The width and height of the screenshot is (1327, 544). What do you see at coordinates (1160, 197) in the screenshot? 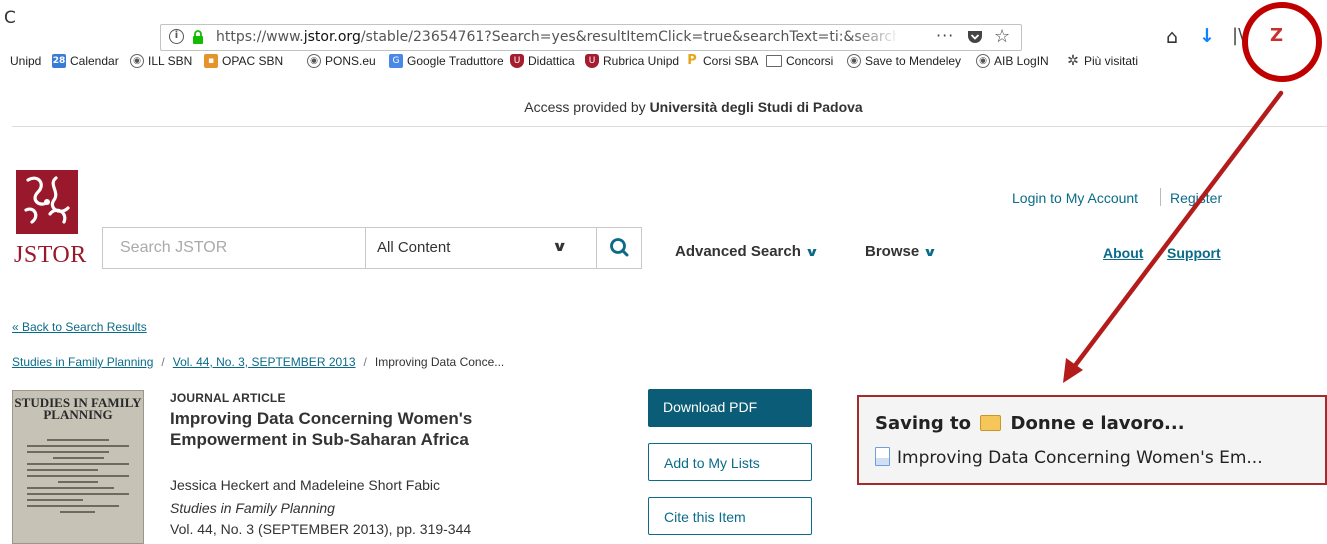
I see `account-separator` at bounding box center [1160, 197].